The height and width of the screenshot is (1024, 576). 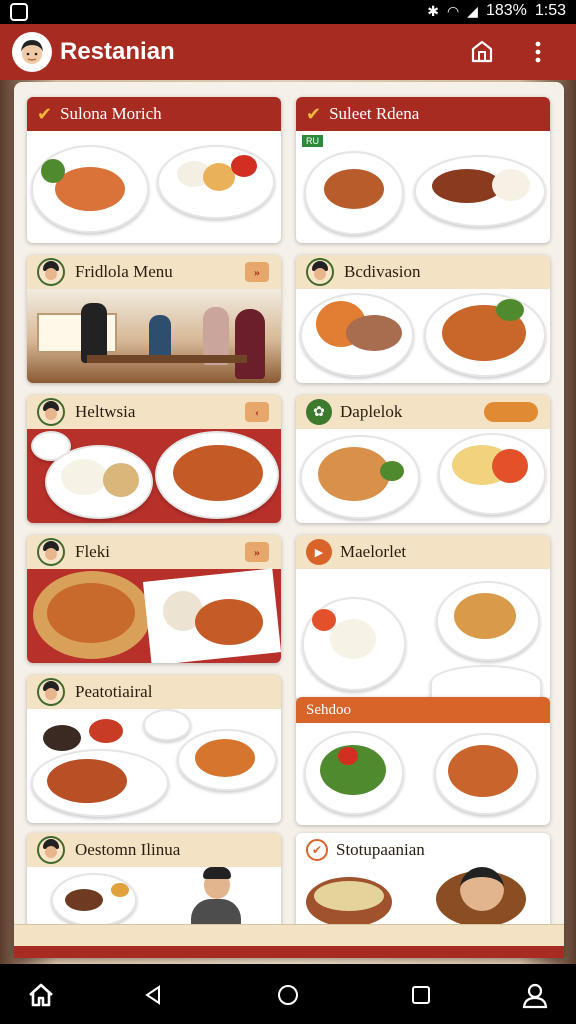 I want to click on card-header: Sehdoo, so click(x=423, y=710).